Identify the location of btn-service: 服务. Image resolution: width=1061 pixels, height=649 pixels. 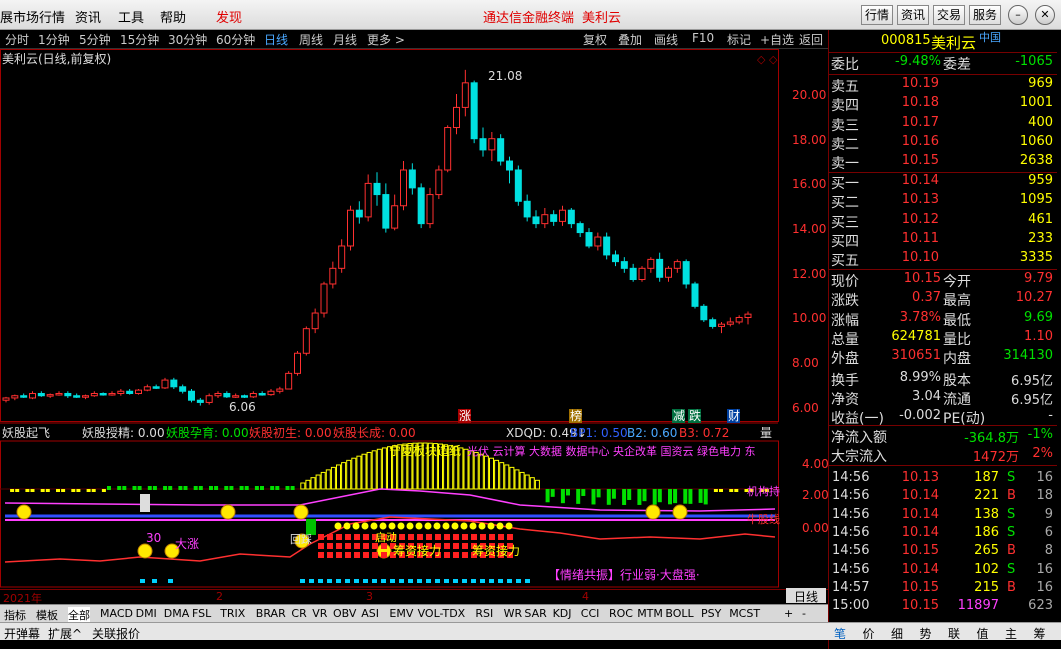
(985, 15).